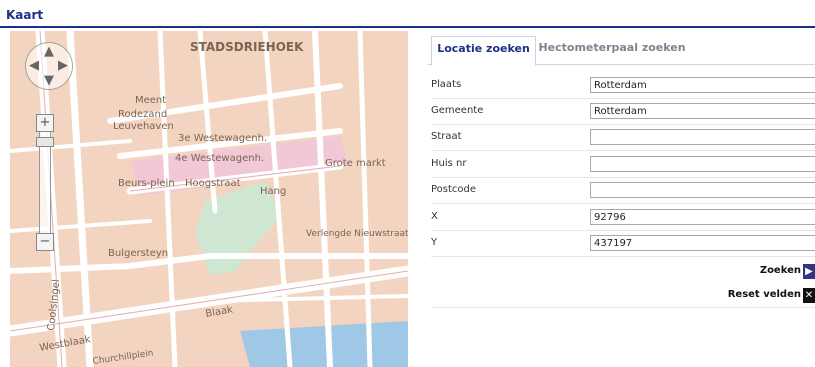 The width and height of the screenshot is (815, 367). Describe the element at coordinates (702, 164) in the screenshot. I see `huisnr-input` at that location.